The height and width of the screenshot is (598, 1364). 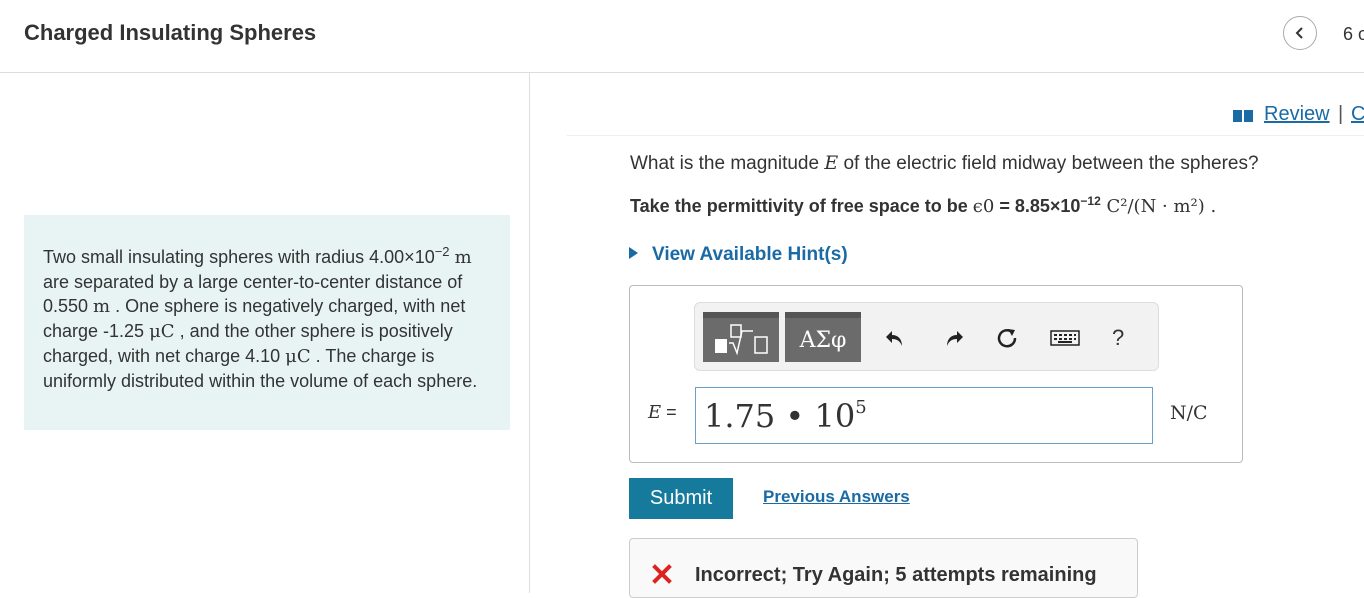 What do you see at coordinates (727, 163) in the screenshot?
I see `question-part: What is the magnitude` at bounding box center [727, 163].